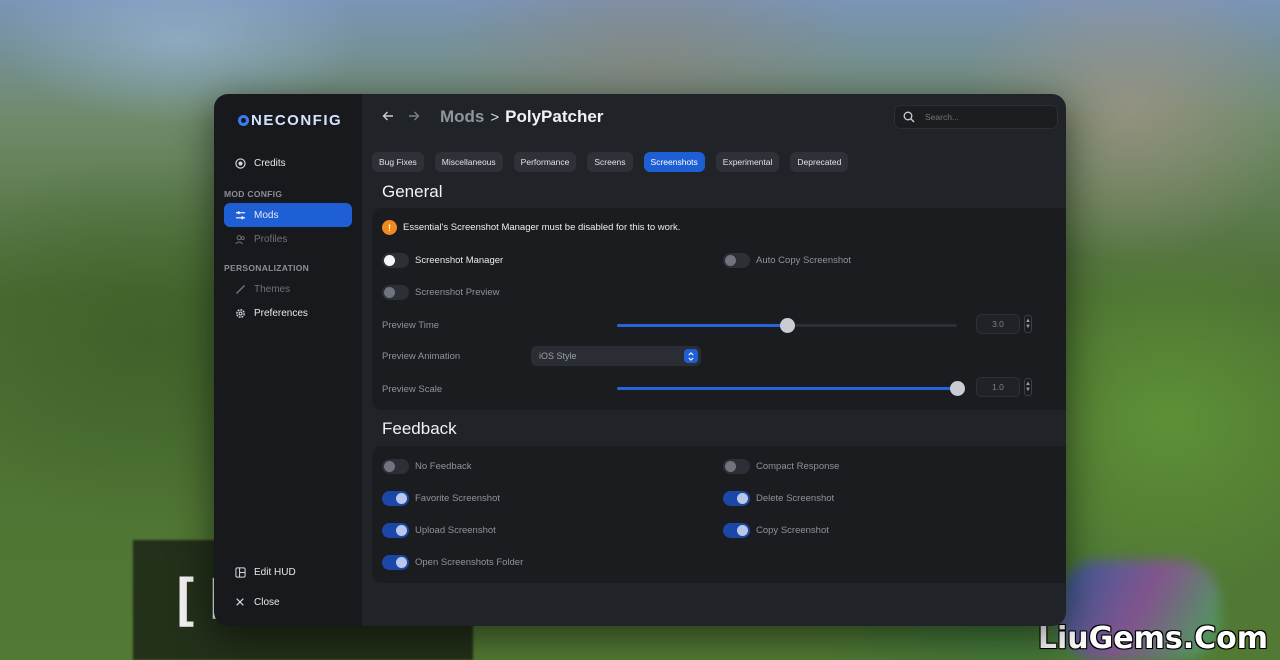  What do you see at coordinates (459, 260) in the screenshot?
I see `setting-label: Screenshot Manager` at bounding box center [459, 260].